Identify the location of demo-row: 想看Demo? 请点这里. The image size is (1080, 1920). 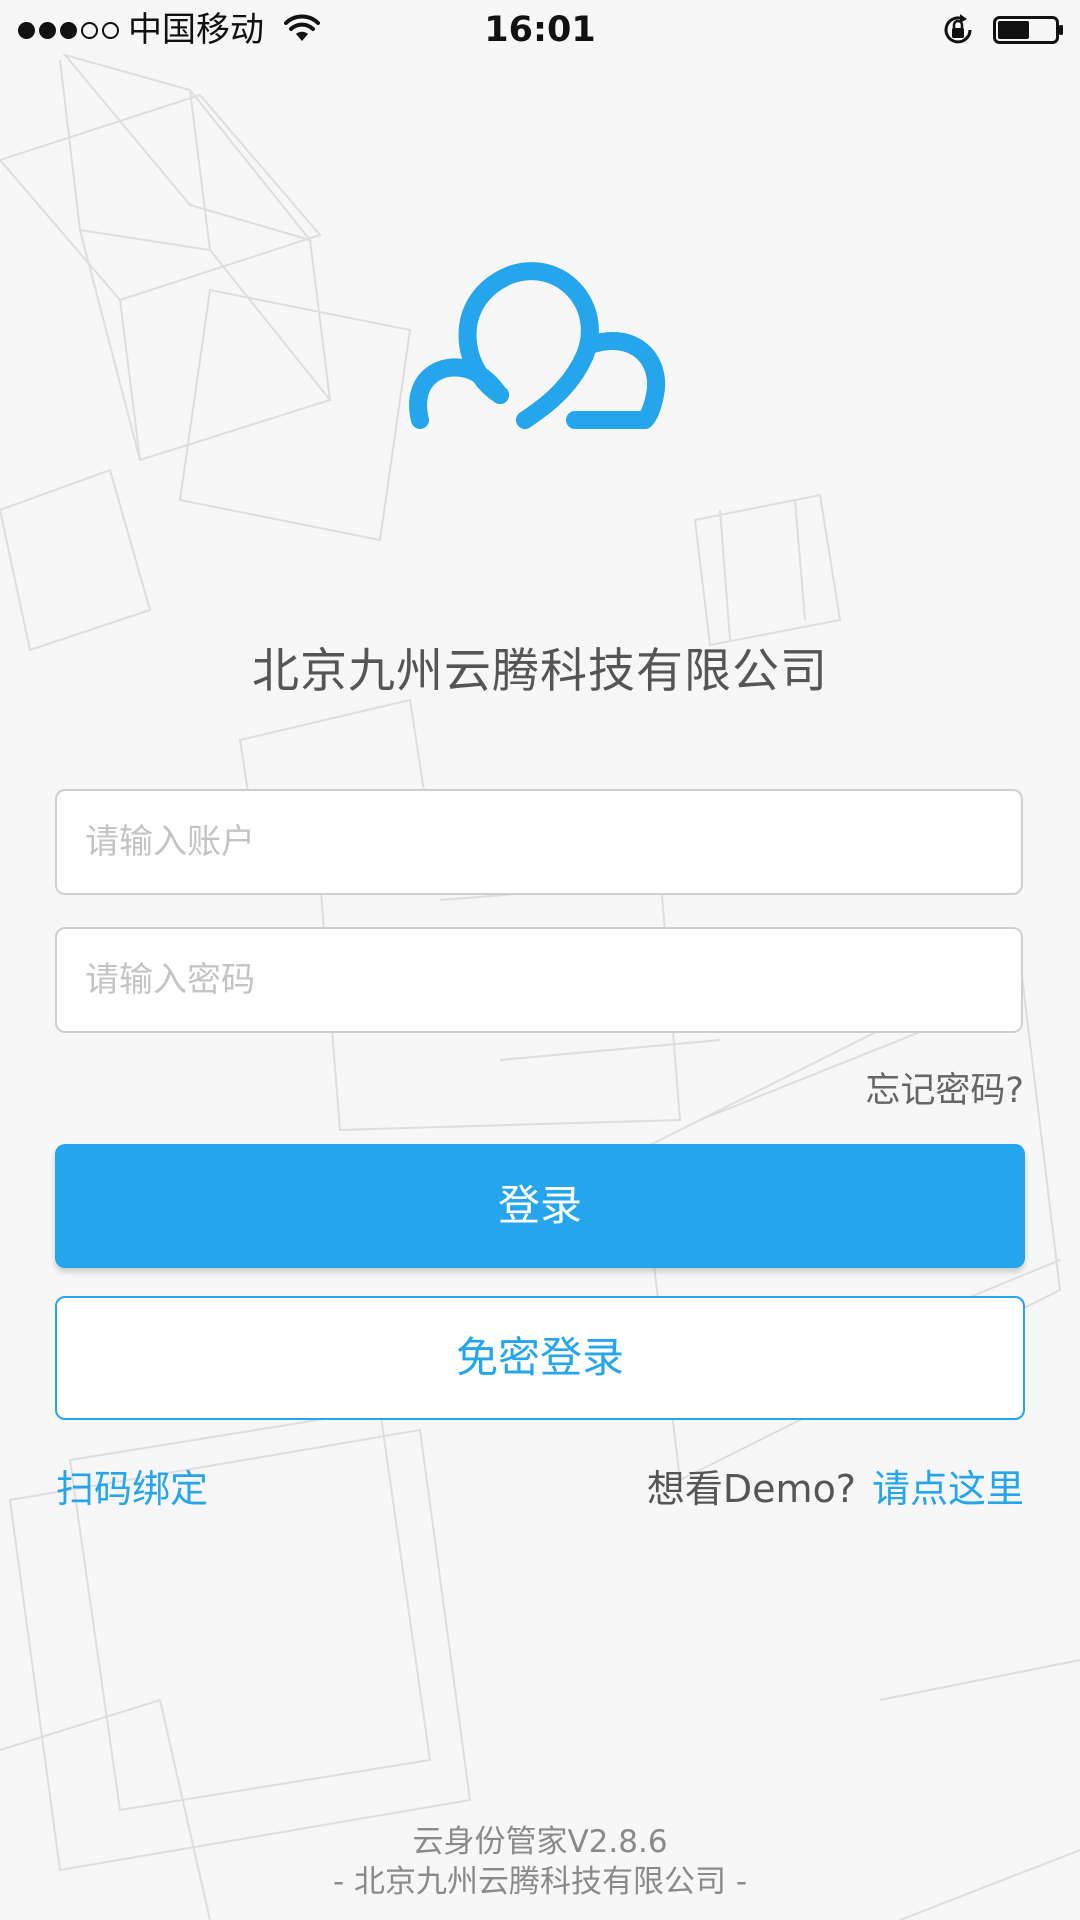
(835, 1489).